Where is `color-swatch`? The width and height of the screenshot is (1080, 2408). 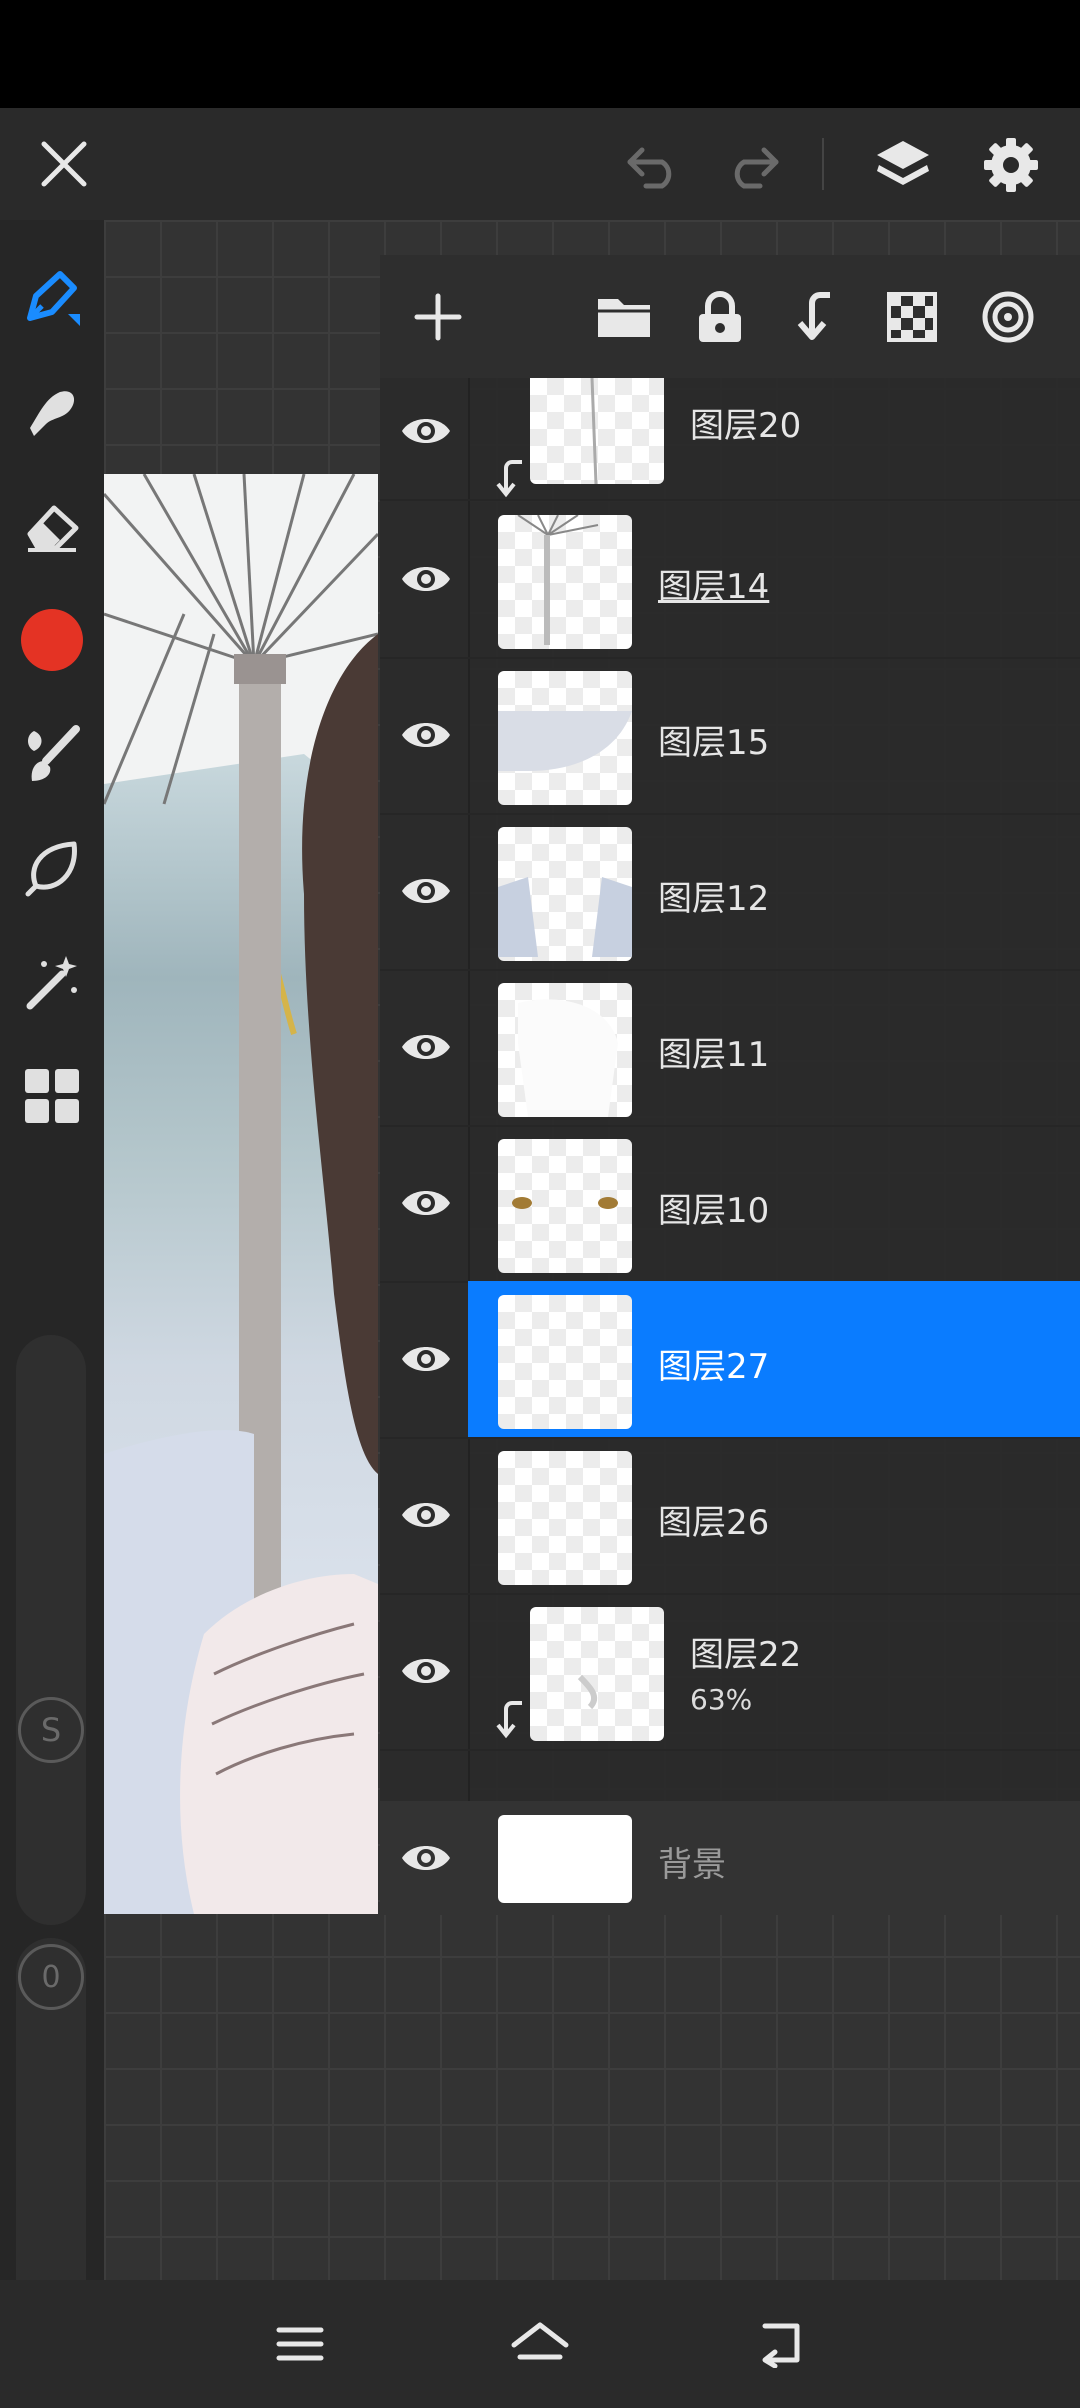 color-swatch is located at coordinates (52, 640).